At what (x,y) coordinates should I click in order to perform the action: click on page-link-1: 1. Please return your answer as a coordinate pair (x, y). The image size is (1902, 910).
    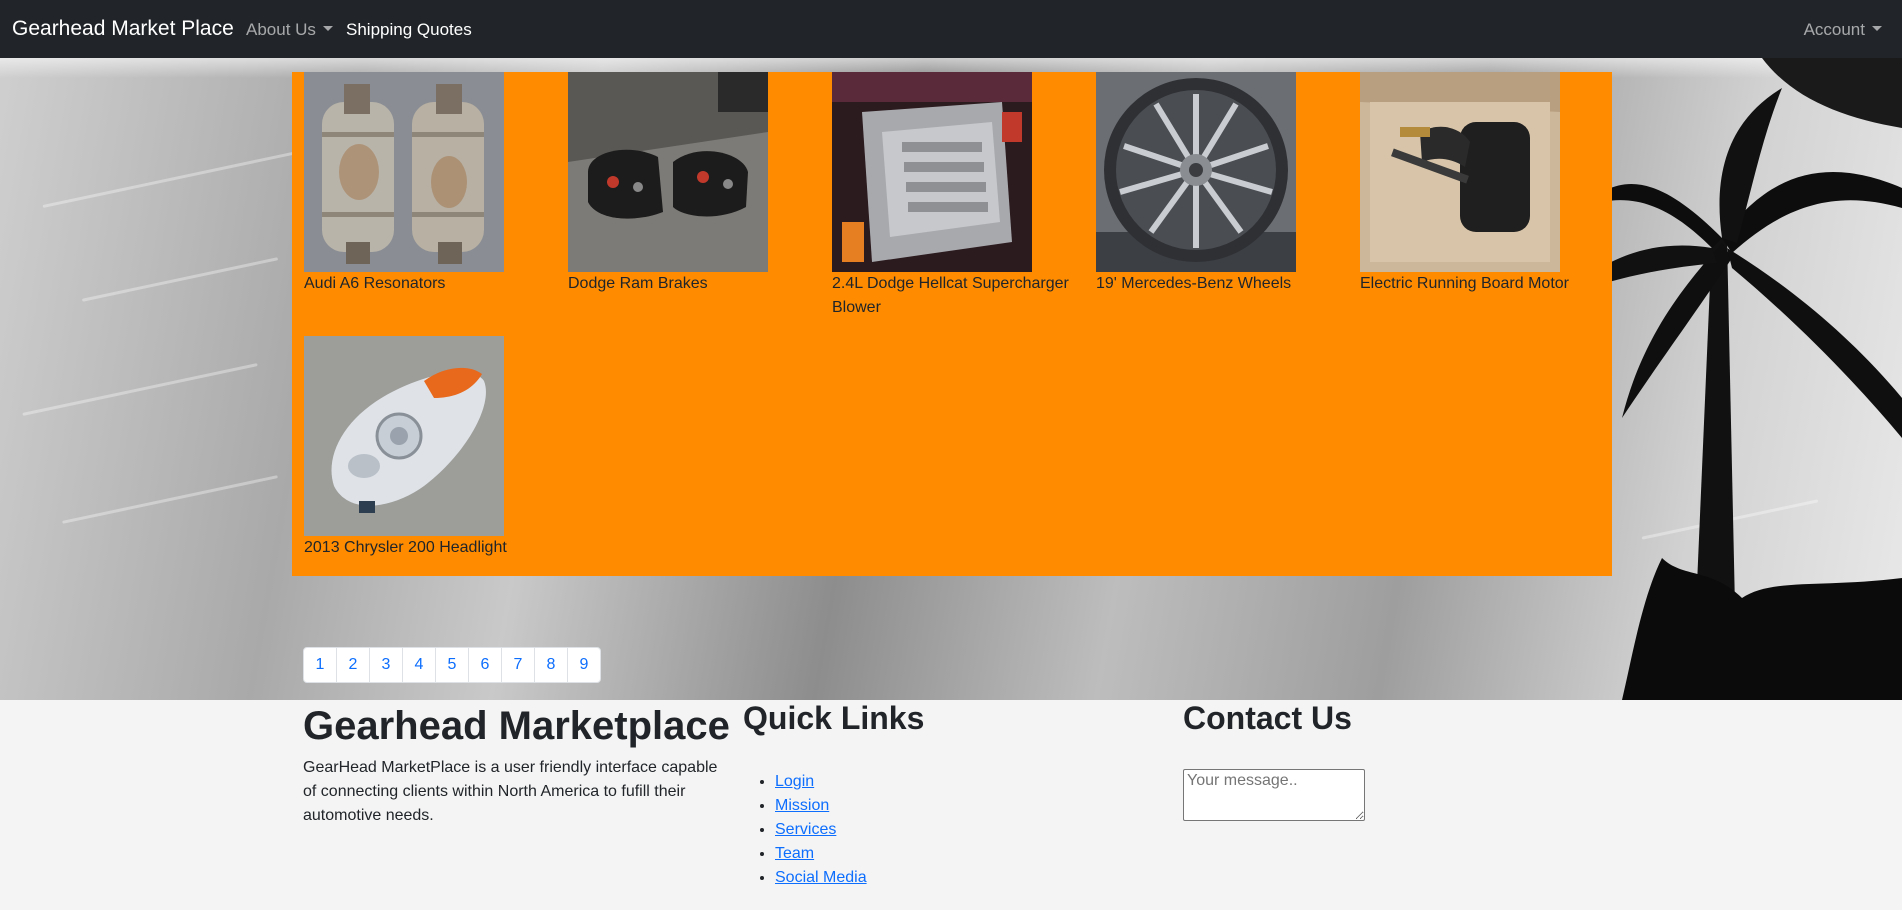
    Looking at the image, I should click on (320, 665).